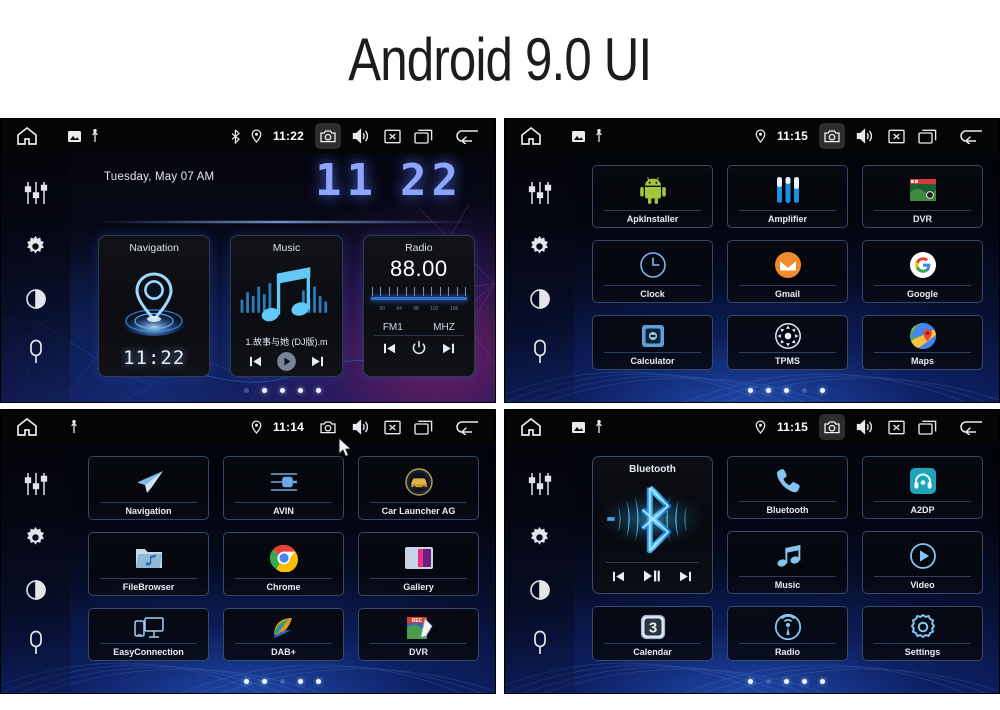 The width and height of the screenshot is (1000, 710). I want to click on app-tile-avin: AVIN, so click(283, 488).